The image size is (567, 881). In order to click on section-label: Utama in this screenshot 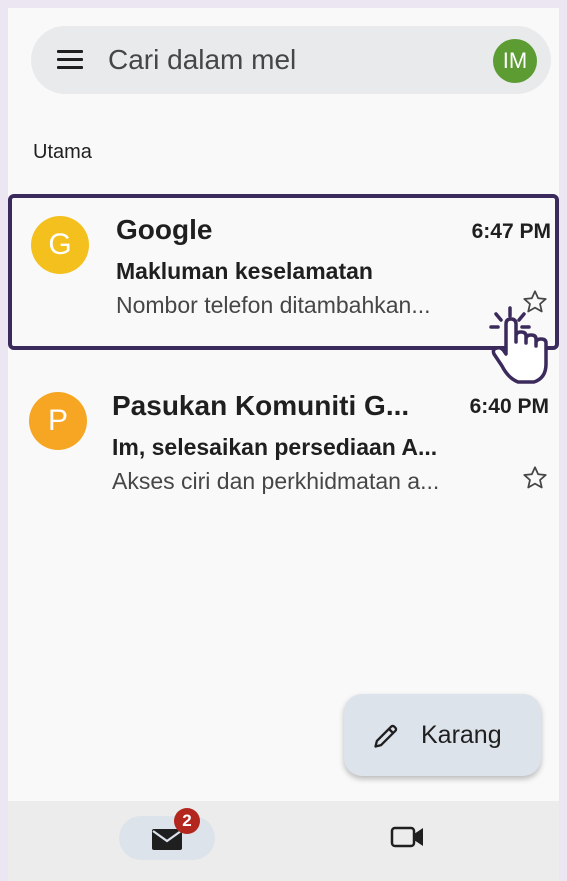, I will do `click(62, 152)`.